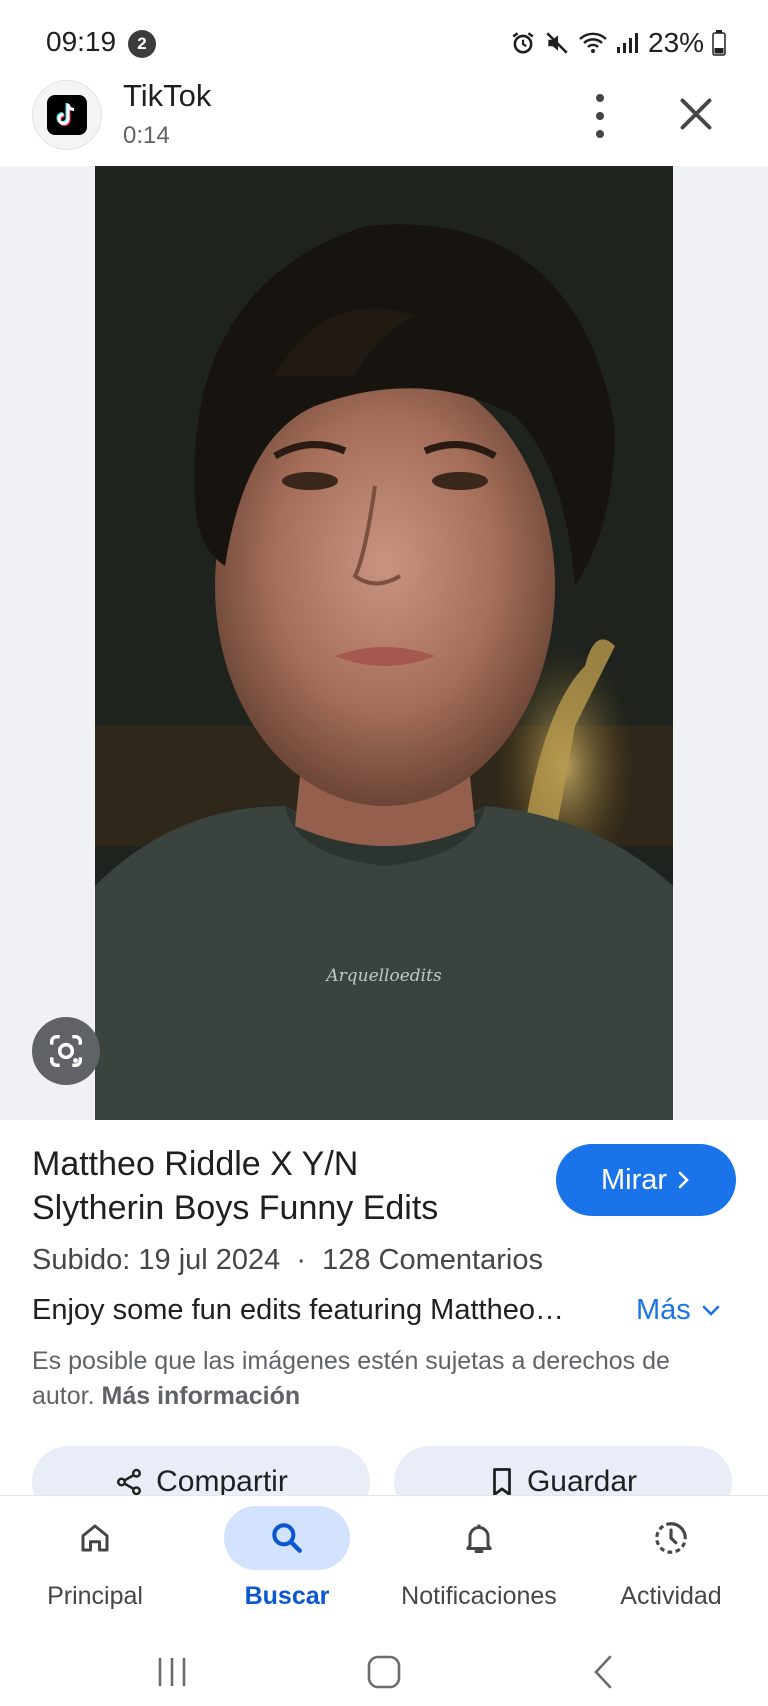 Image resolution: width=768 pixels, height=1706 pixels. What do you see at coordinates (676, 42) in the screenshot?
I see `battery-percentage: 23%` at bounding box center [676, 42].